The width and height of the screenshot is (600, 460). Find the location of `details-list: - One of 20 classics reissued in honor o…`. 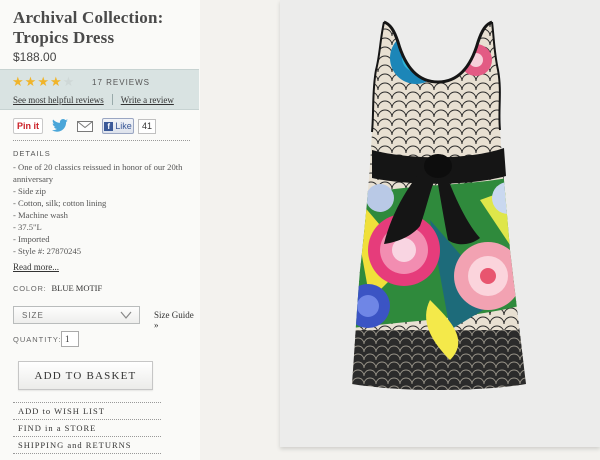

details-list: - One of 20 classics reissued in honor o… is located at coordinates (106, 209).